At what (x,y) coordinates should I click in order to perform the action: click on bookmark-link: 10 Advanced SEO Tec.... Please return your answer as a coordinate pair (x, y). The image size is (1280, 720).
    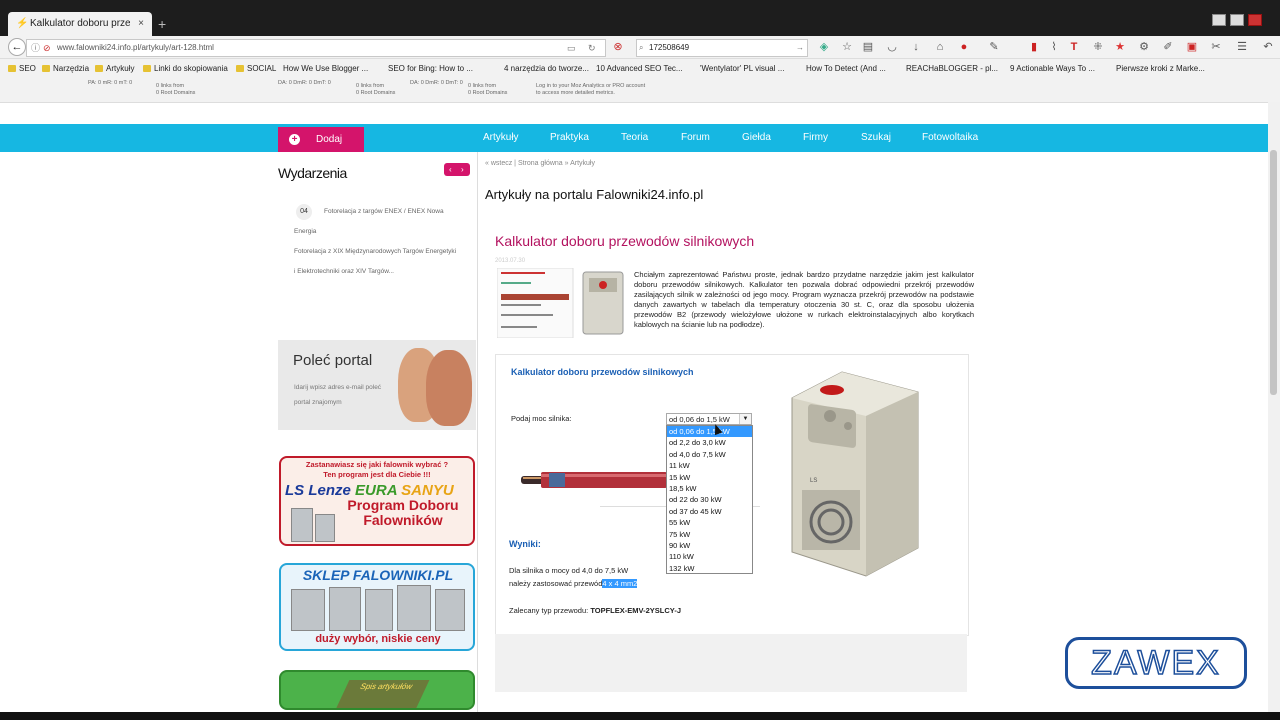
    Looking at the image, I should click on (639, 69).